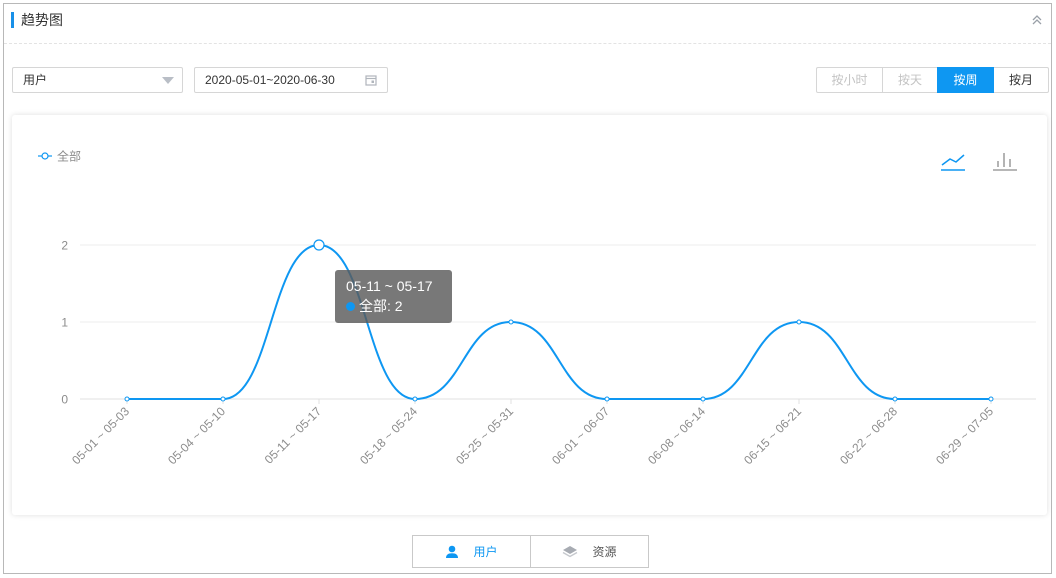  Describe the element at coordinates (381, 306) in the screenshot. I see `tooltip-value: 全部: 2` at that location.